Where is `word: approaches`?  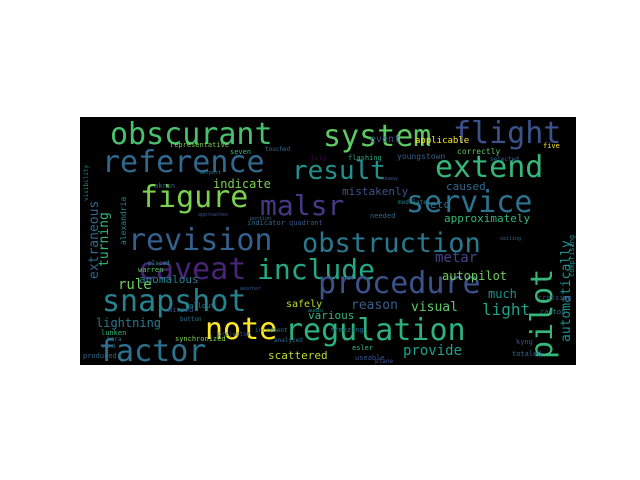
word: approaches is located at coordinates (213, 215).